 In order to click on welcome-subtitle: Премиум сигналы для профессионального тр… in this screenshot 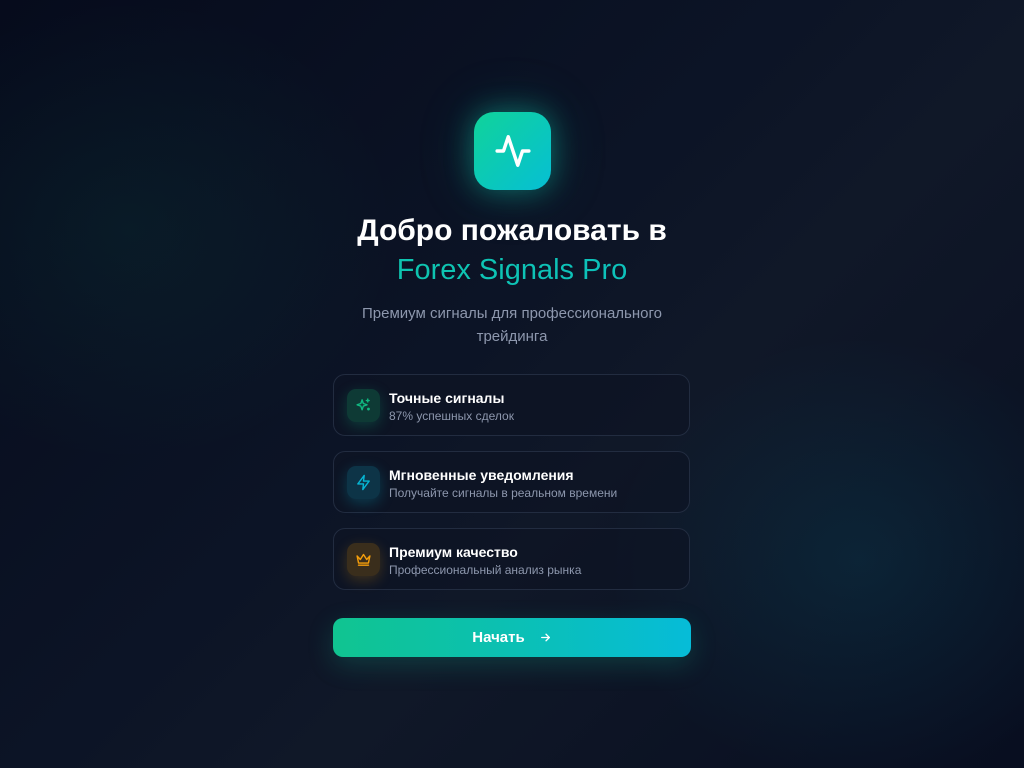, I will do `click(512, 325)`.